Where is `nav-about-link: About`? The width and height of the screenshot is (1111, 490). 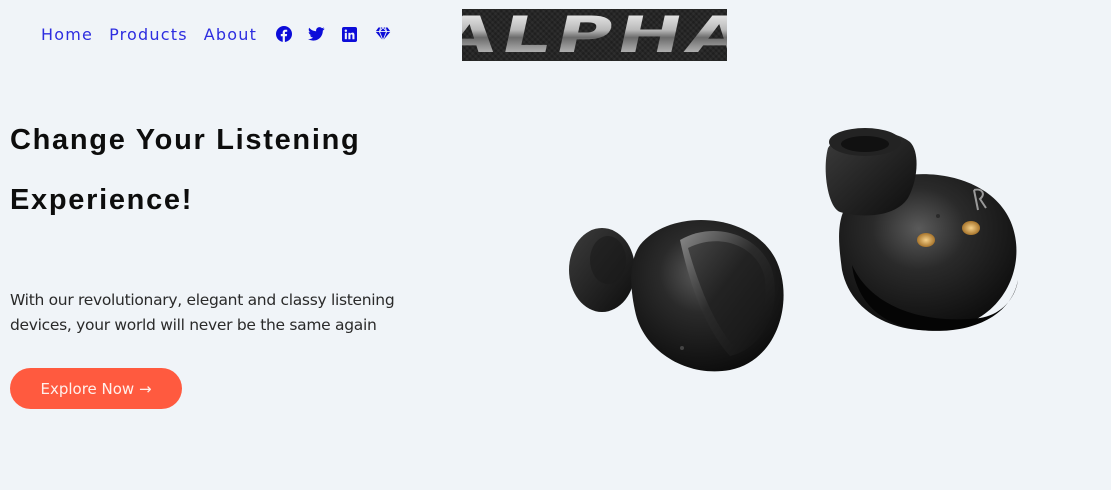
nav-about-link: About is located at coordinates (230, 34).